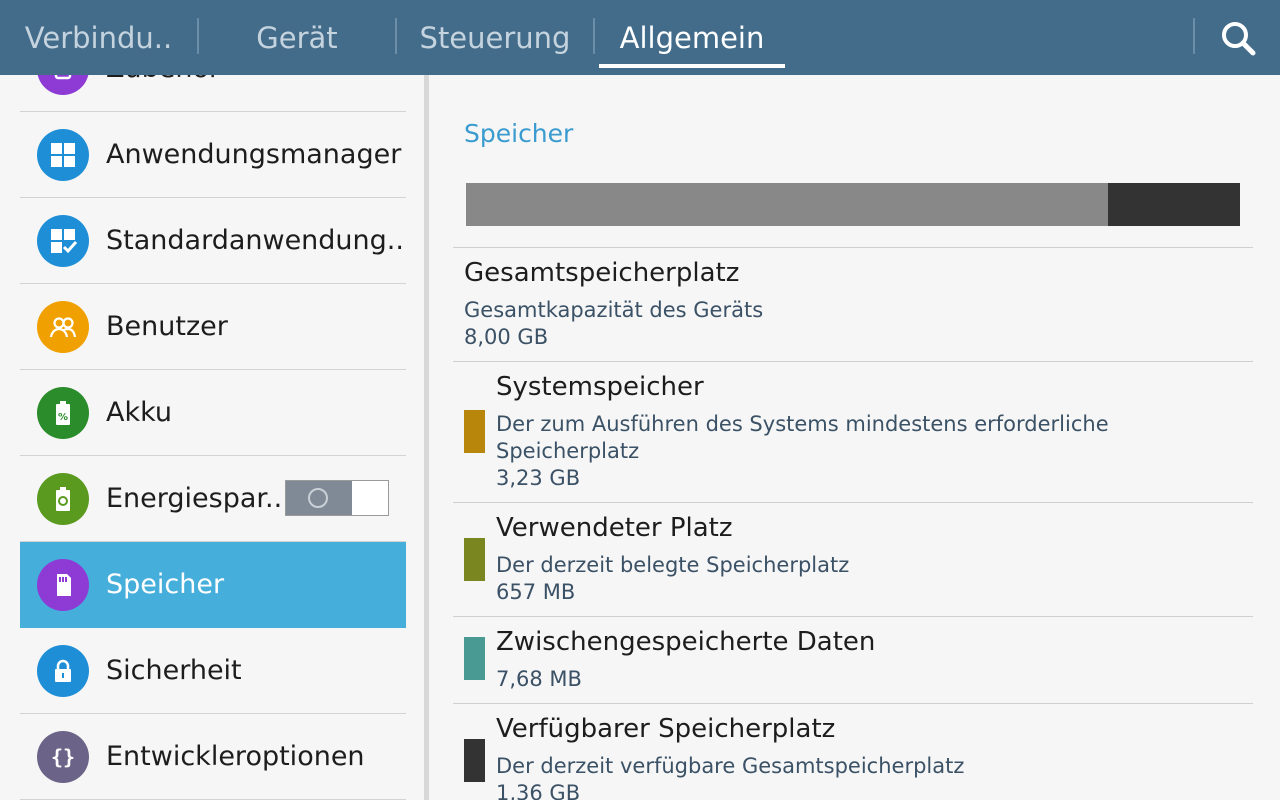  What do you see at coordinates (600, 387) in the screenshot?
I see `row-title: Systemspeicher` at bounding box center [600, 387].